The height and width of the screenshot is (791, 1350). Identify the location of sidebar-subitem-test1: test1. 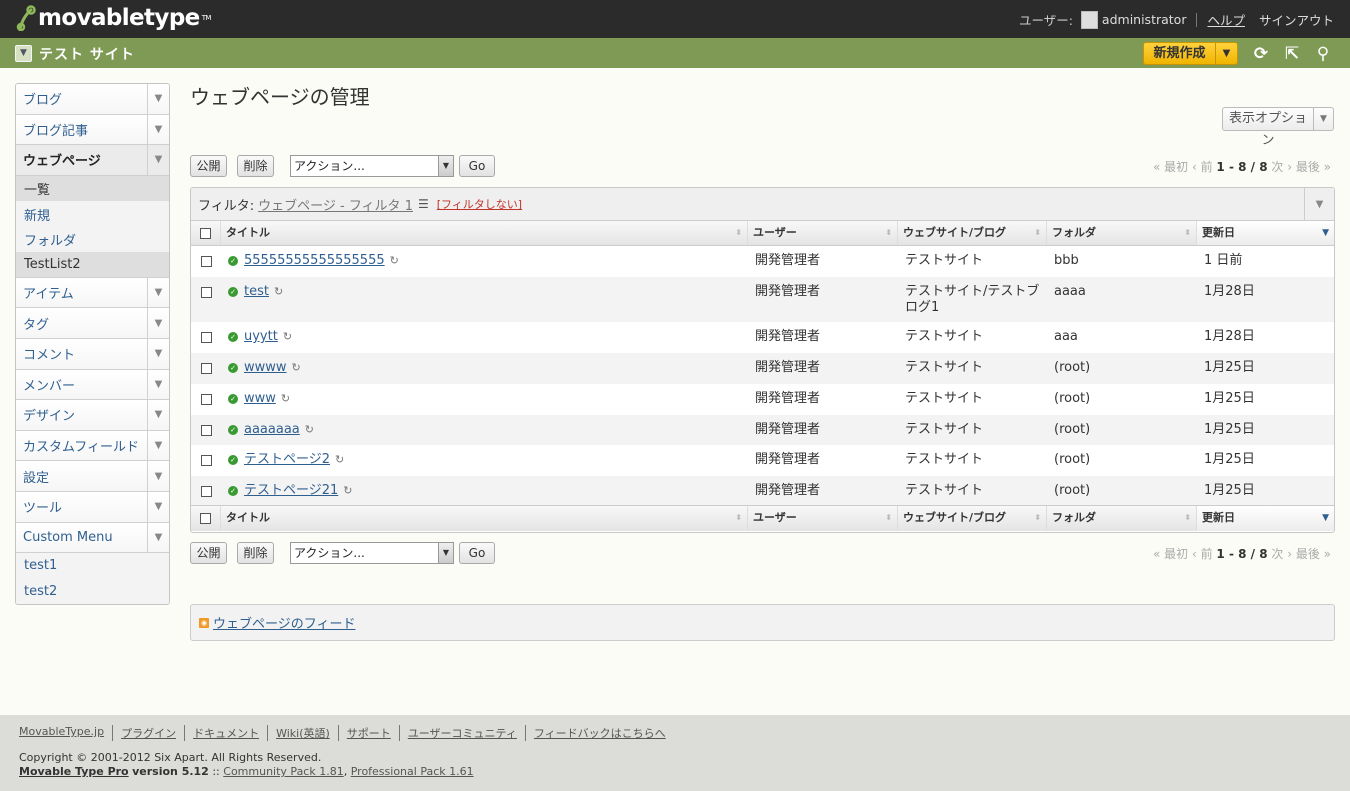
(92, 566).